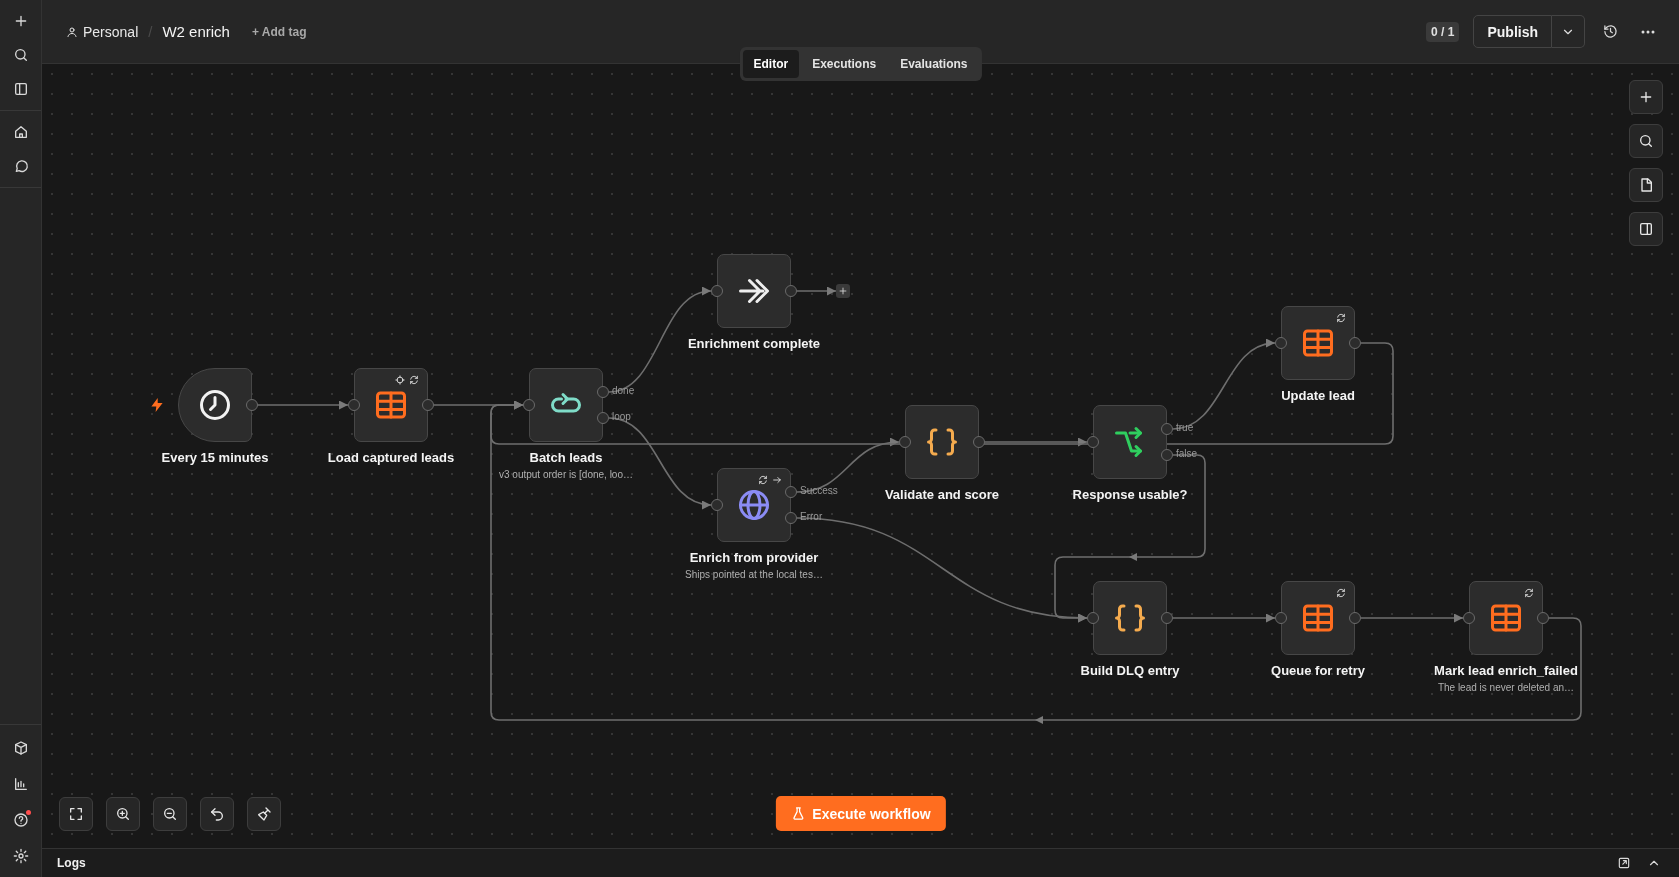  I want to click on target-icon, so click(400, 380).